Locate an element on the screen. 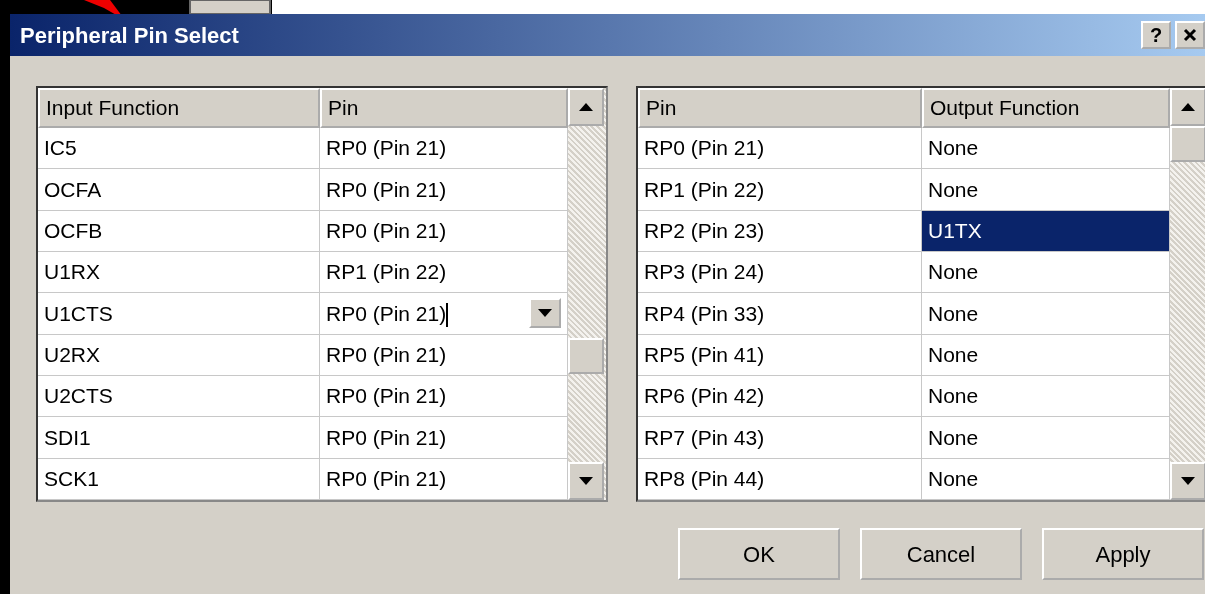 Image resolution: width=1205 pixels, height=594 pixels. help-button: ? is located at coordinates (1156, 35).